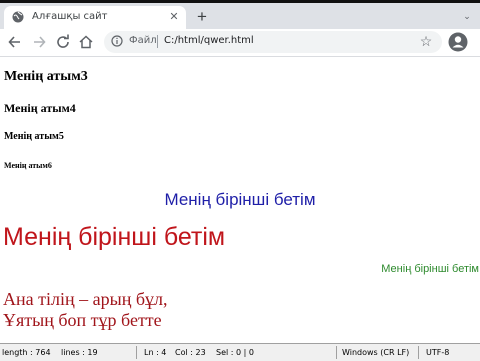 This screenshot has height=361, width=480. I want to click on globe-icon, so click(18, 17).